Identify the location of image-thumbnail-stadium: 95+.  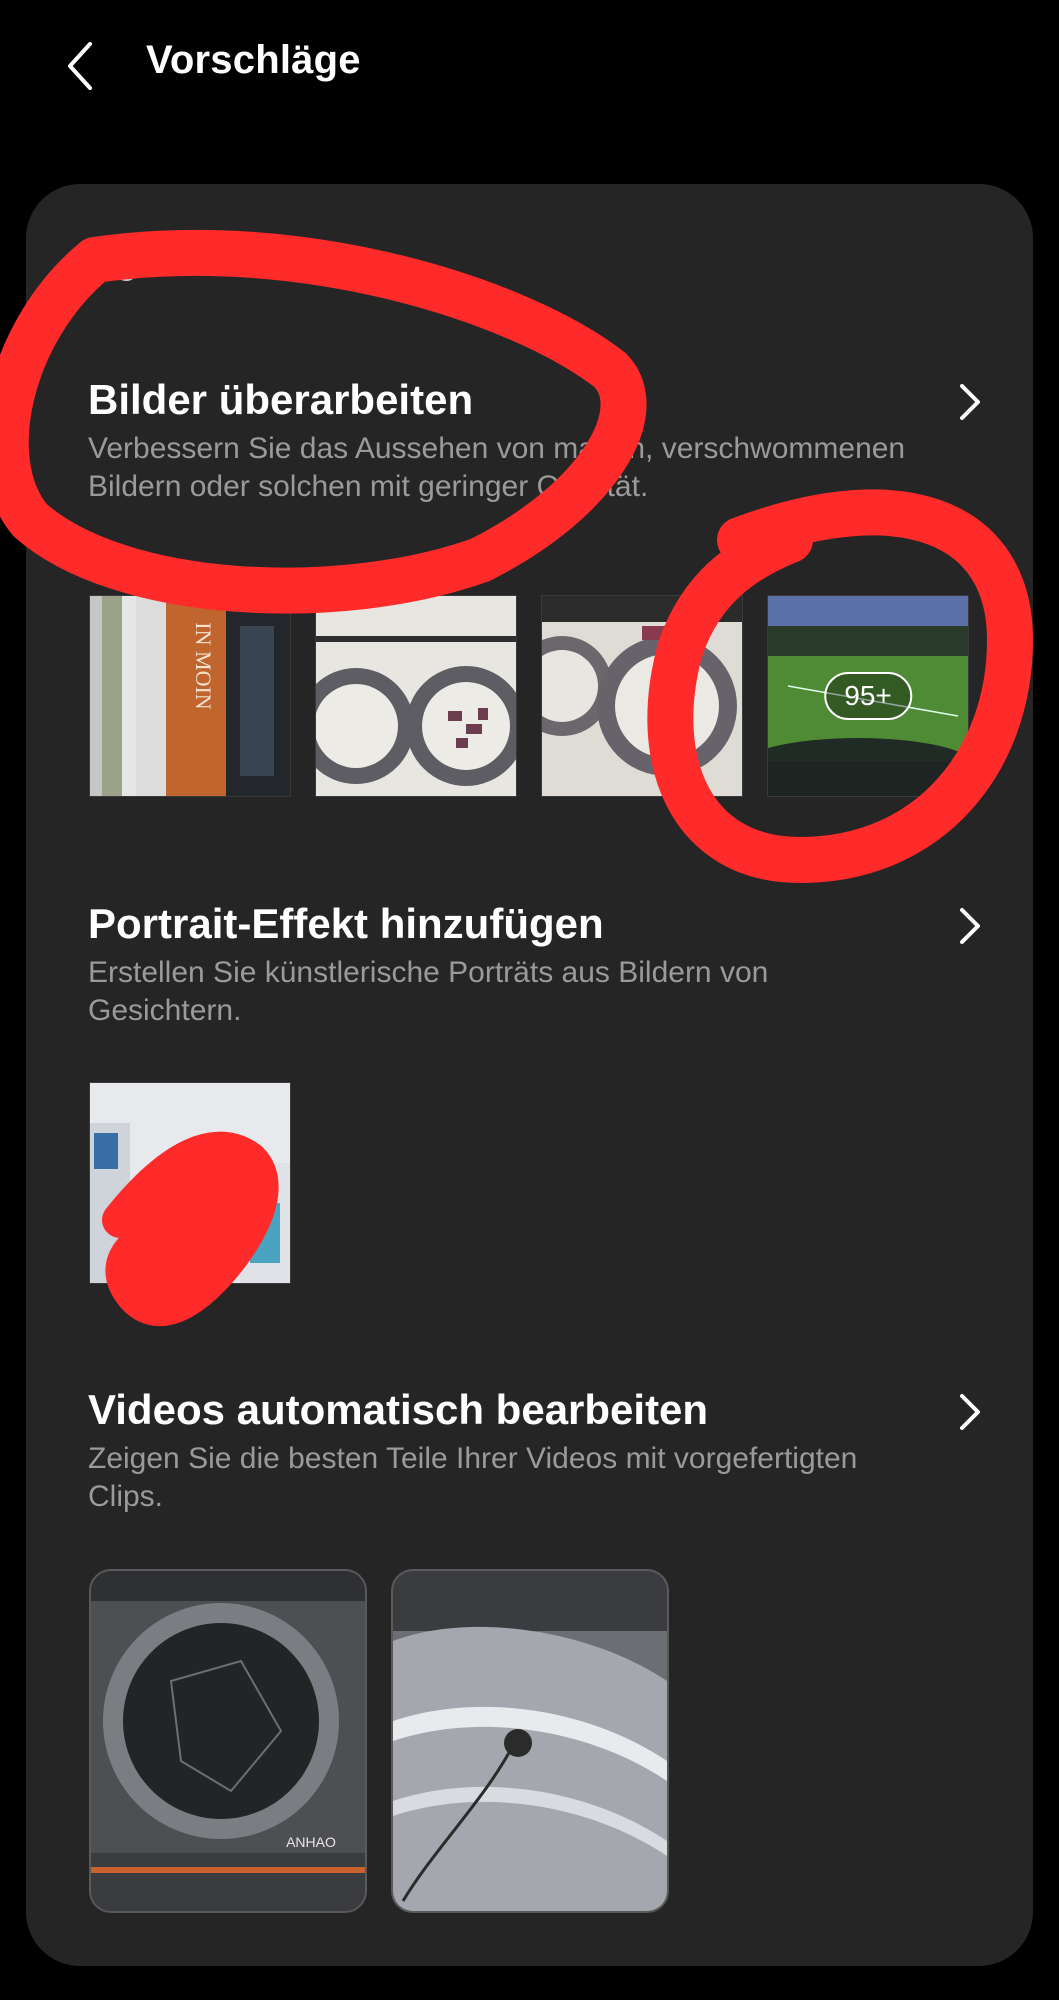
(868, 696).